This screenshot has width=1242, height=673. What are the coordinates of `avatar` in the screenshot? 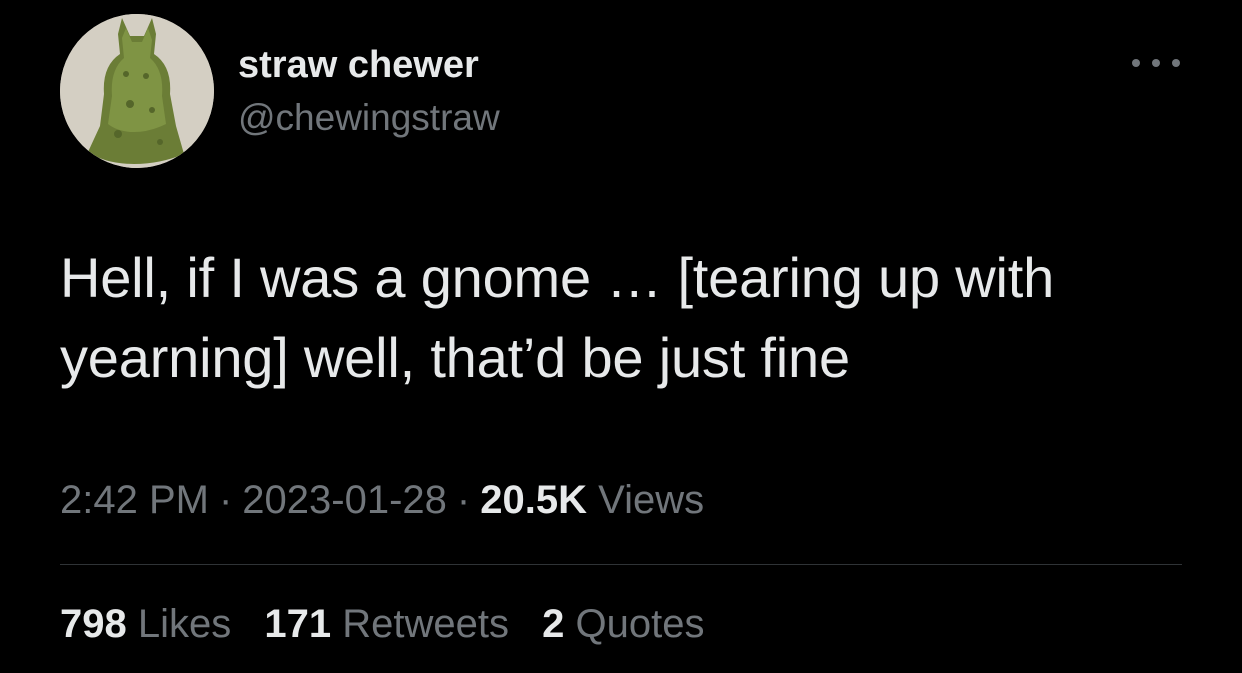 It's located at (137, 91).